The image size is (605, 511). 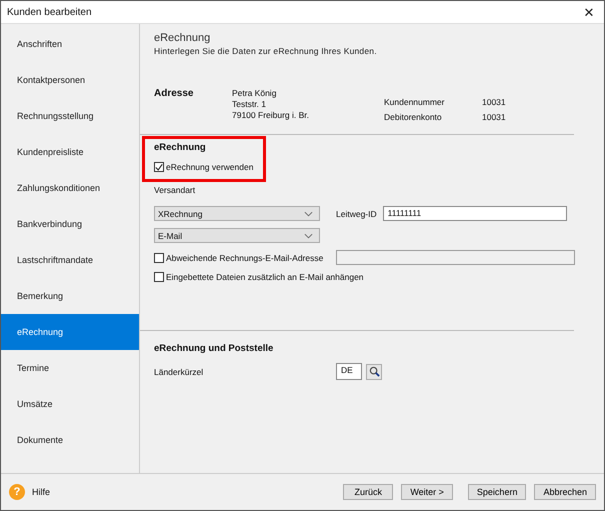 What do you see at coordinates (70, 152) in the screenshot?
I see `sidebar-item: Kundenpreisliste` at bounding box center [70, 152].